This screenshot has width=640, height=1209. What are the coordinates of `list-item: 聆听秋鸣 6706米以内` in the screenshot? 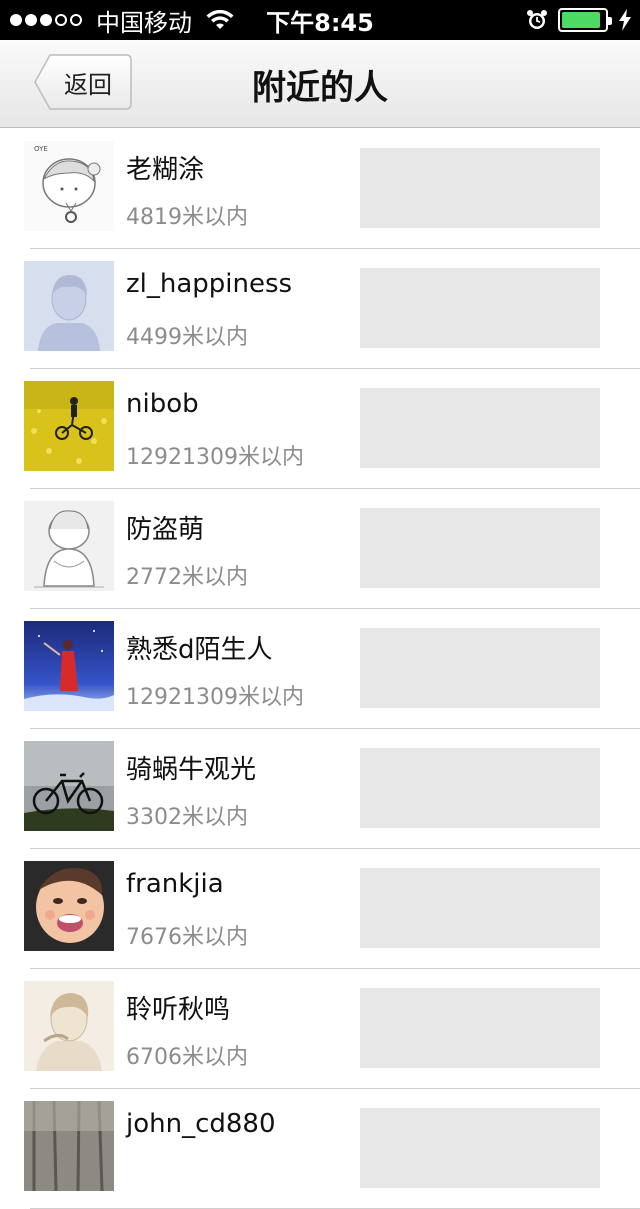 It's located at (320, 1029).